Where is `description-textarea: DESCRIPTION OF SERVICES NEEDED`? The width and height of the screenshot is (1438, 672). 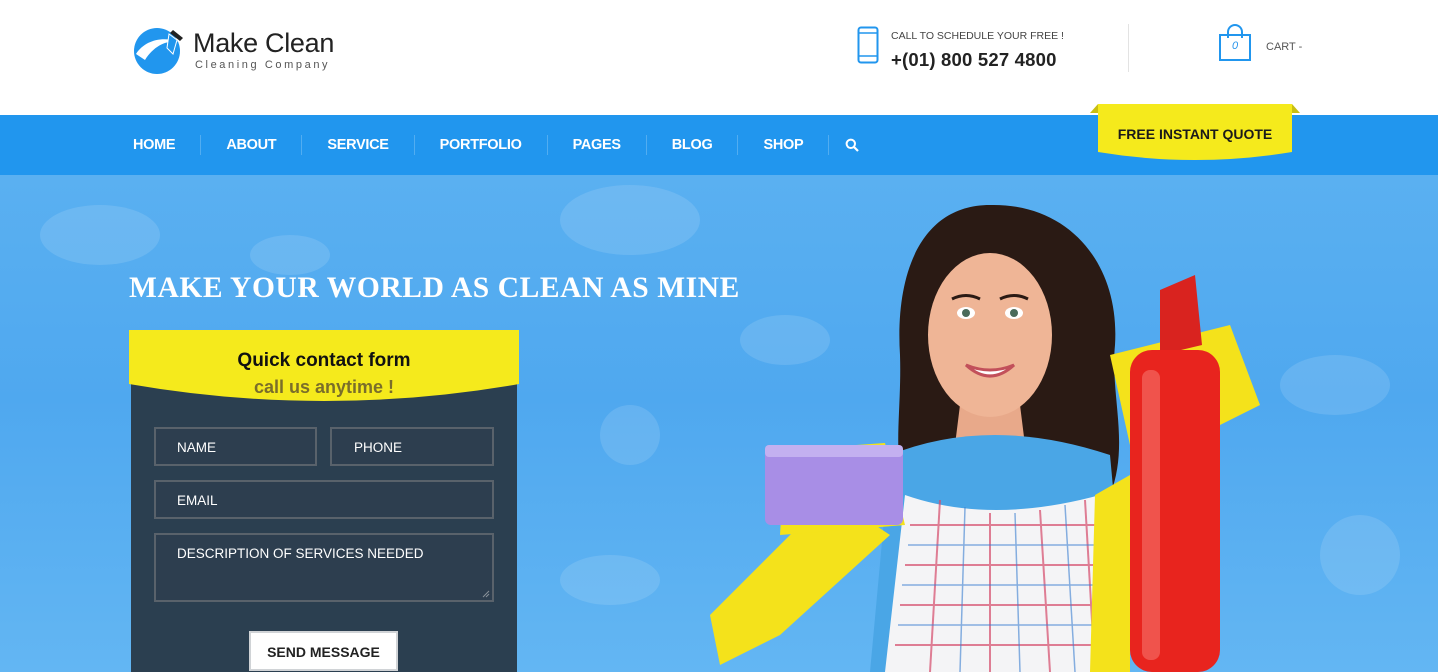 description-textarea: DESCRIPTION OF SERVICES NEEDED is located at coordinates (324, 567).